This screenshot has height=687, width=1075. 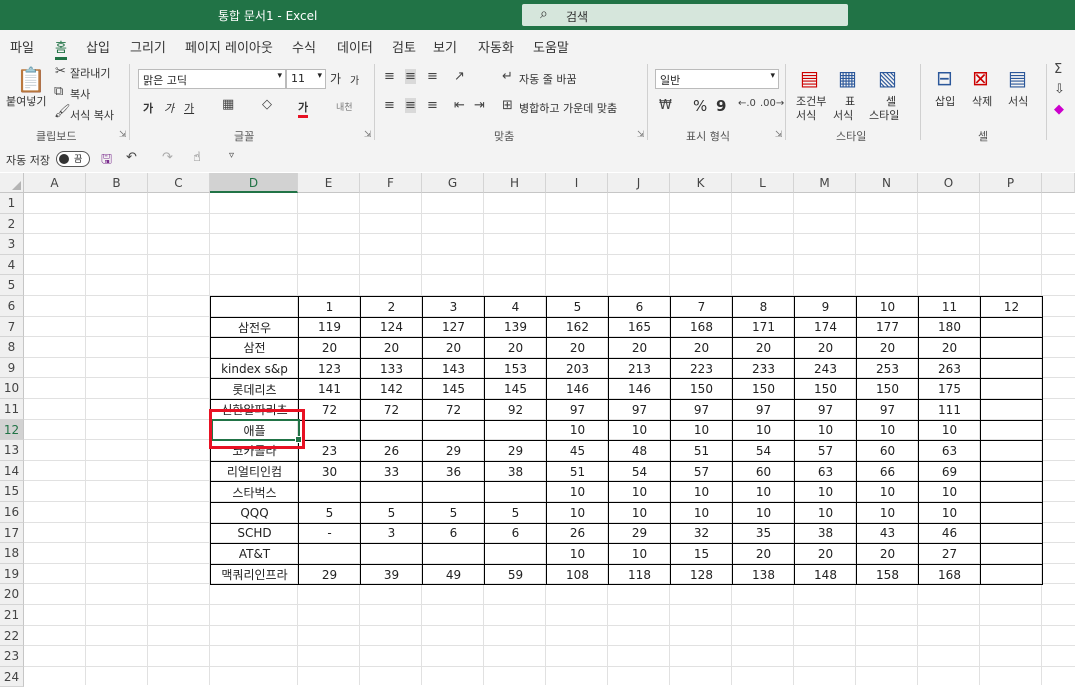 What do you see at coordinates (949, 307) in the screenshot?
I see `table-cell: 11` at bounding box center [949, 307].